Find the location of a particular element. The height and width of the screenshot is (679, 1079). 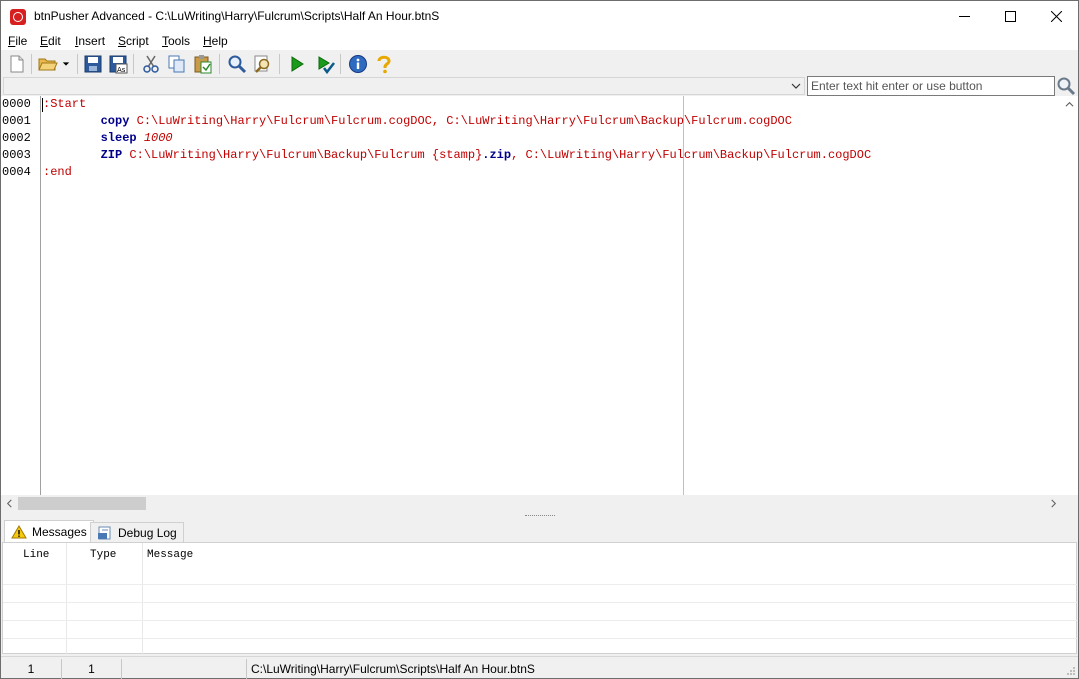

panel-splitter is located at coordinates (539, 516).